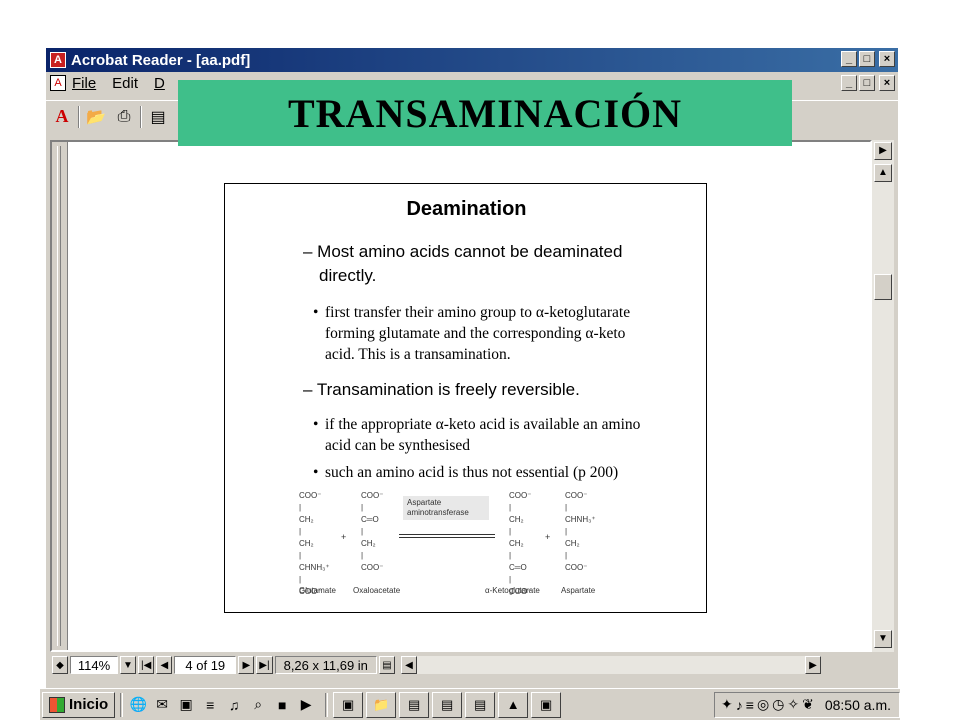 This screenshot has width=960, height=720. What do you see at coordinates (146, 665) in the screenshot?
I see `first-page-button: |◀` at bounding box center [146, 665].